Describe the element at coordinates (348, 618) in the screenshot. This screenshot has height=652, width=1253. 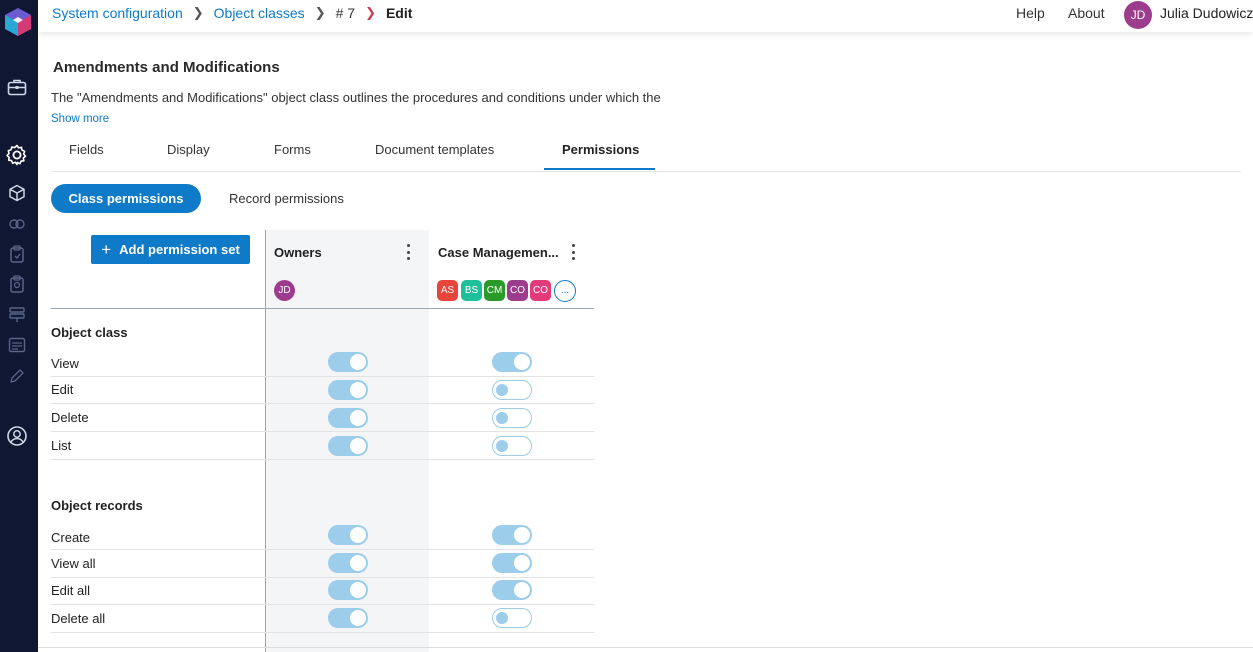
I see `toggle-owners-delete-all` at that location.